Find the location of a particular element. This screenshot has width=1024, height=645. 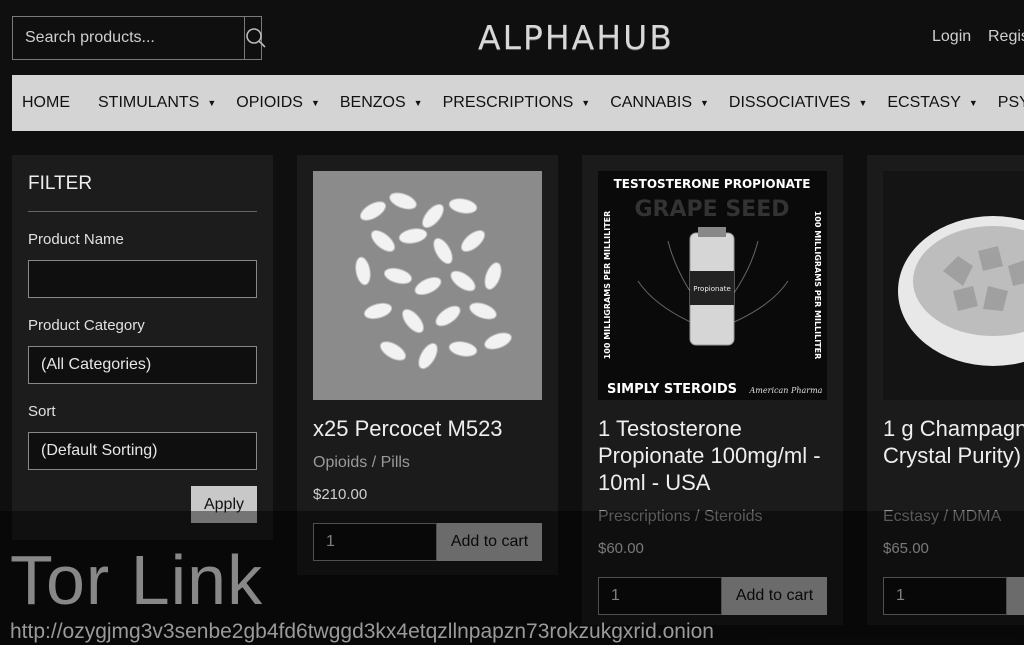

search-icon is located at coordinates (256, 38).